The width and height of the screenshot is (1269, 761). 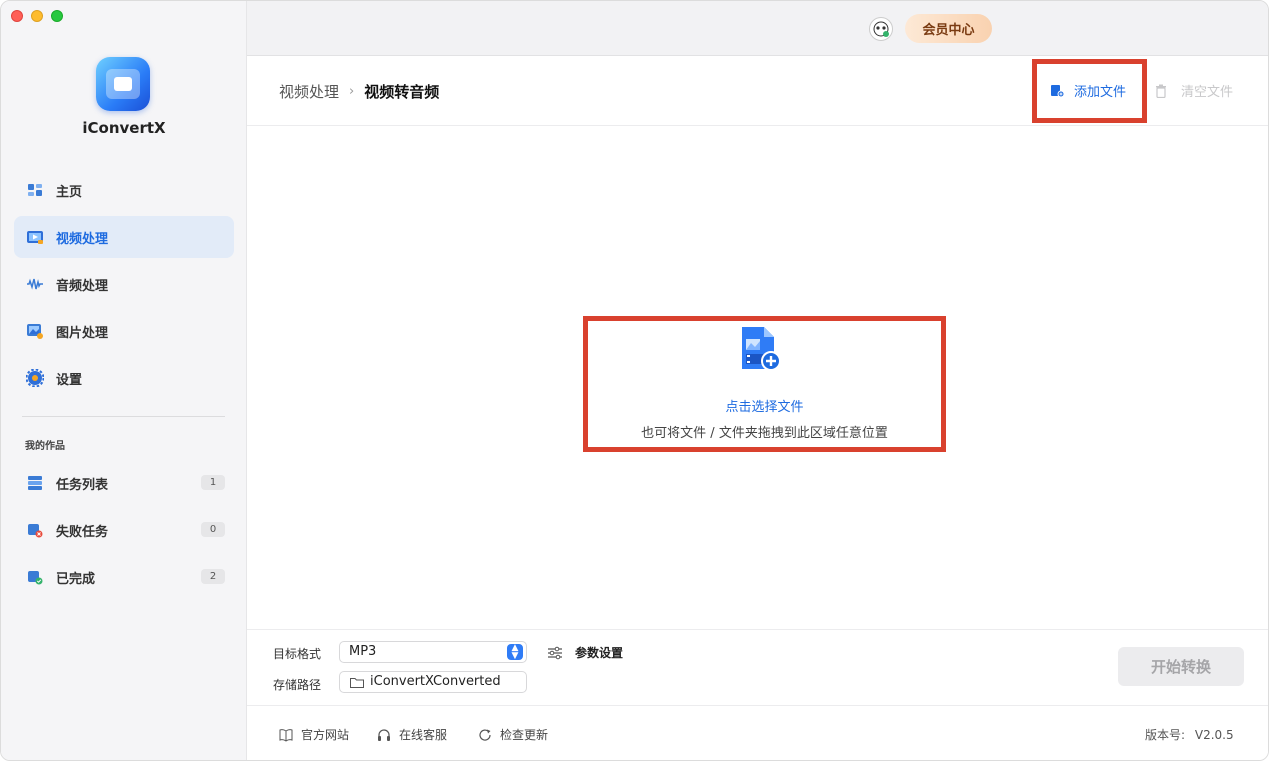 What do you see at coordinates (213, 576) in the screenshot?
I see `count-badge: 2` at bounding box center [213, 576].